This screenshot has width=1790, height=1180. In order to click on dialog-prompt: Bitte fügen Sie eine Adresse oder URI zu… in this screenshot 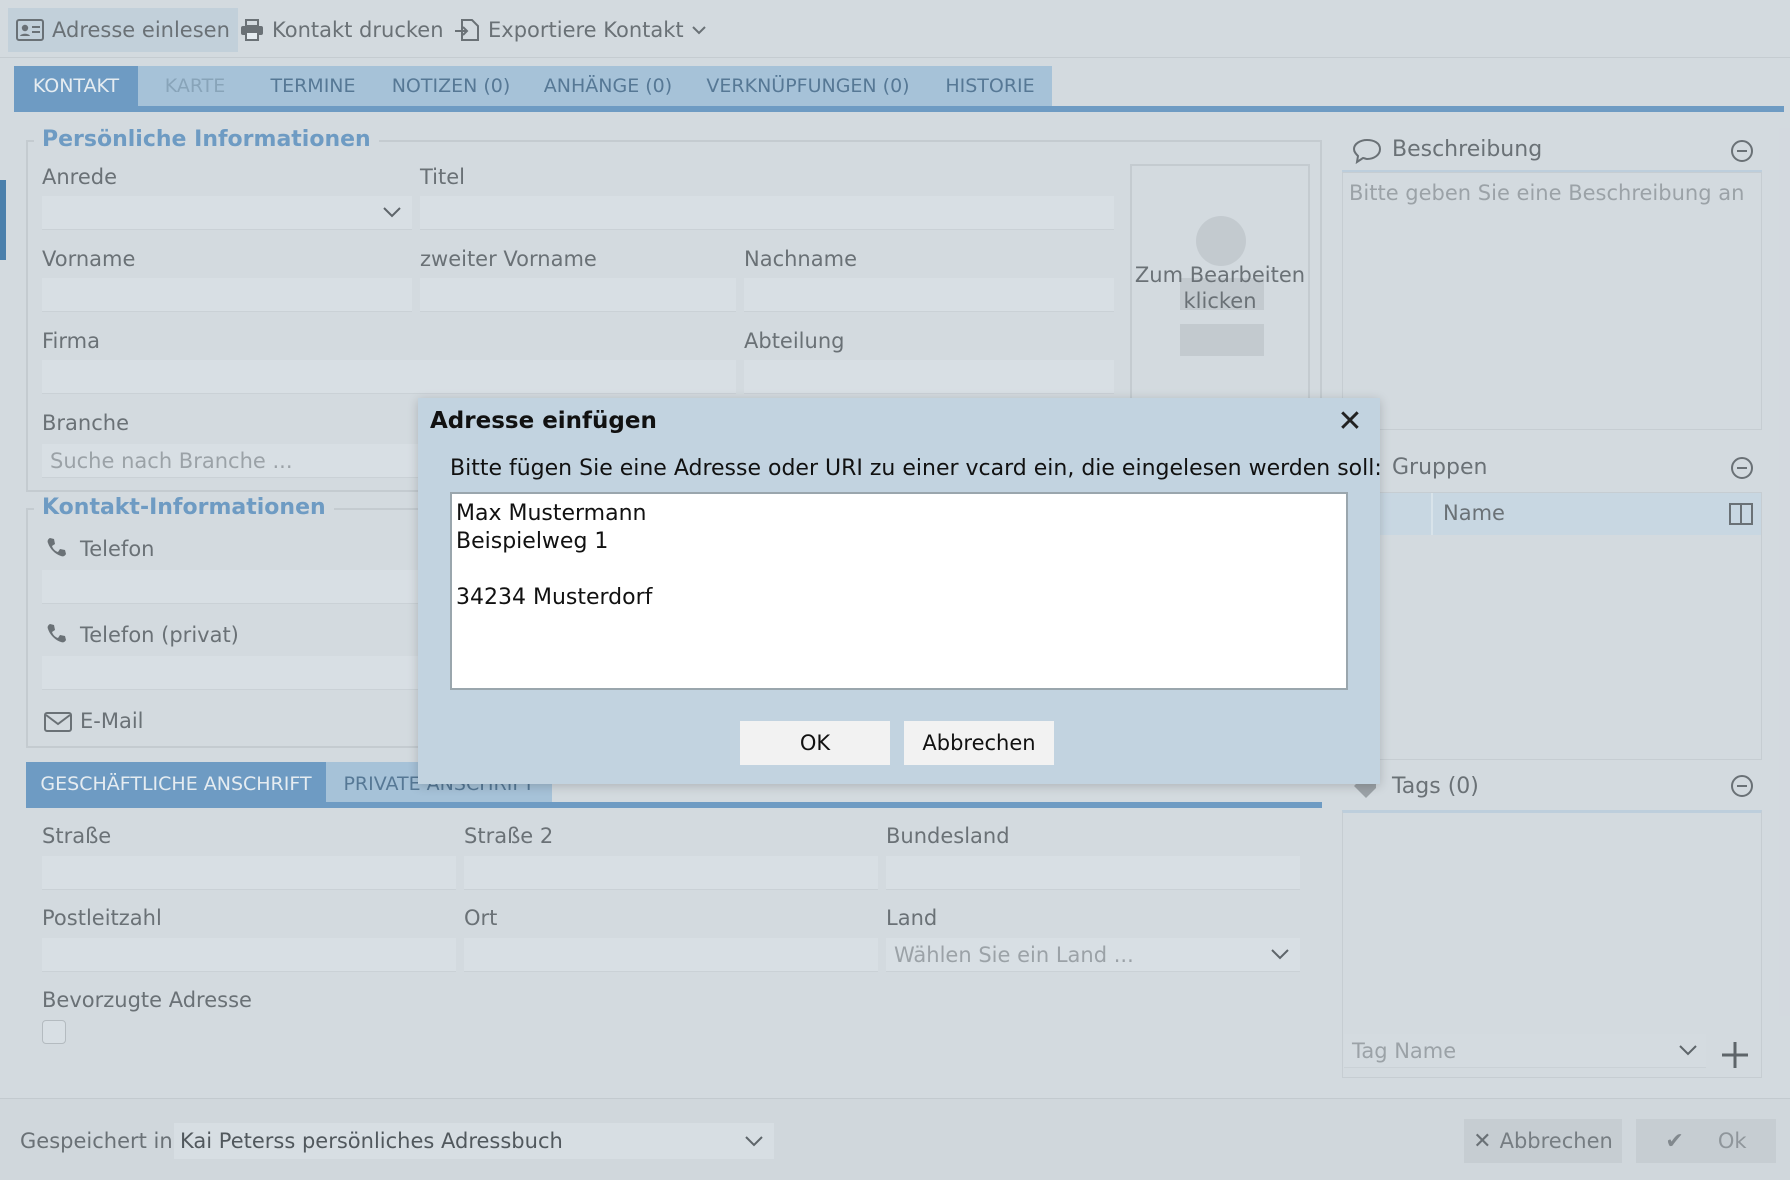, I will do `click(916, 468)`.